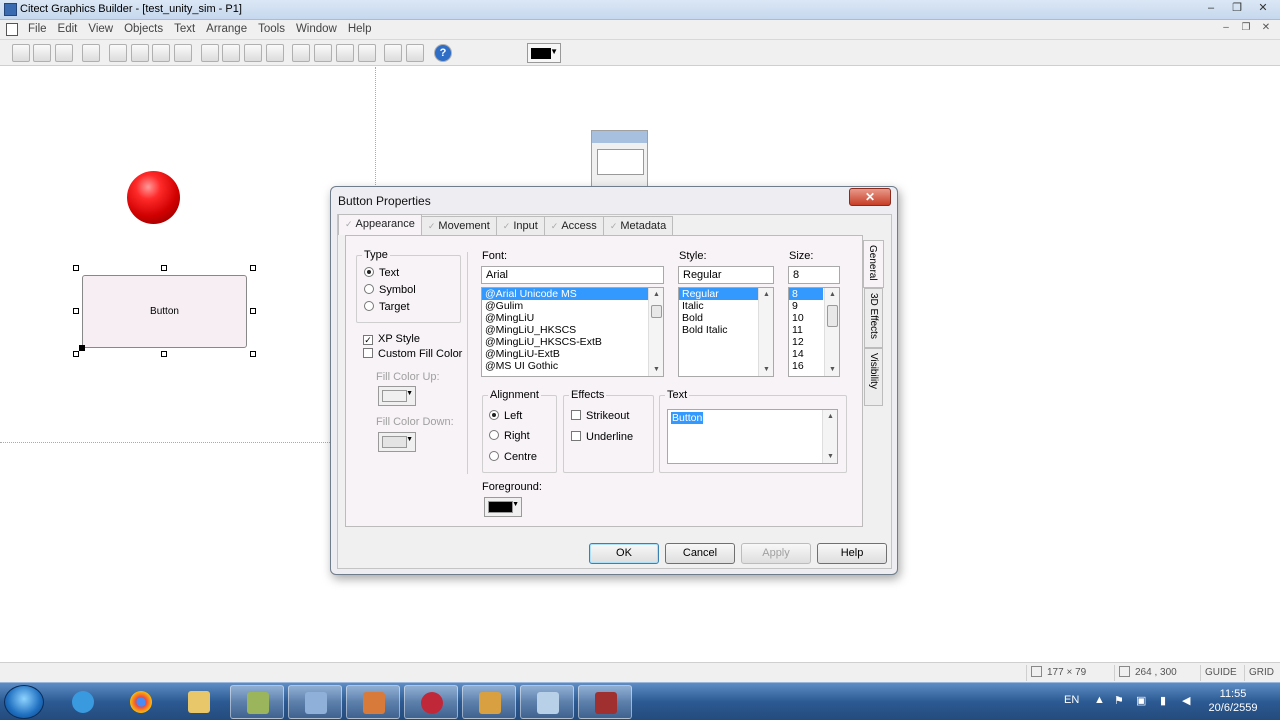  Describe the element at coordinates (41, 29) in the screenshot. I see `menu-file: File` at that location.